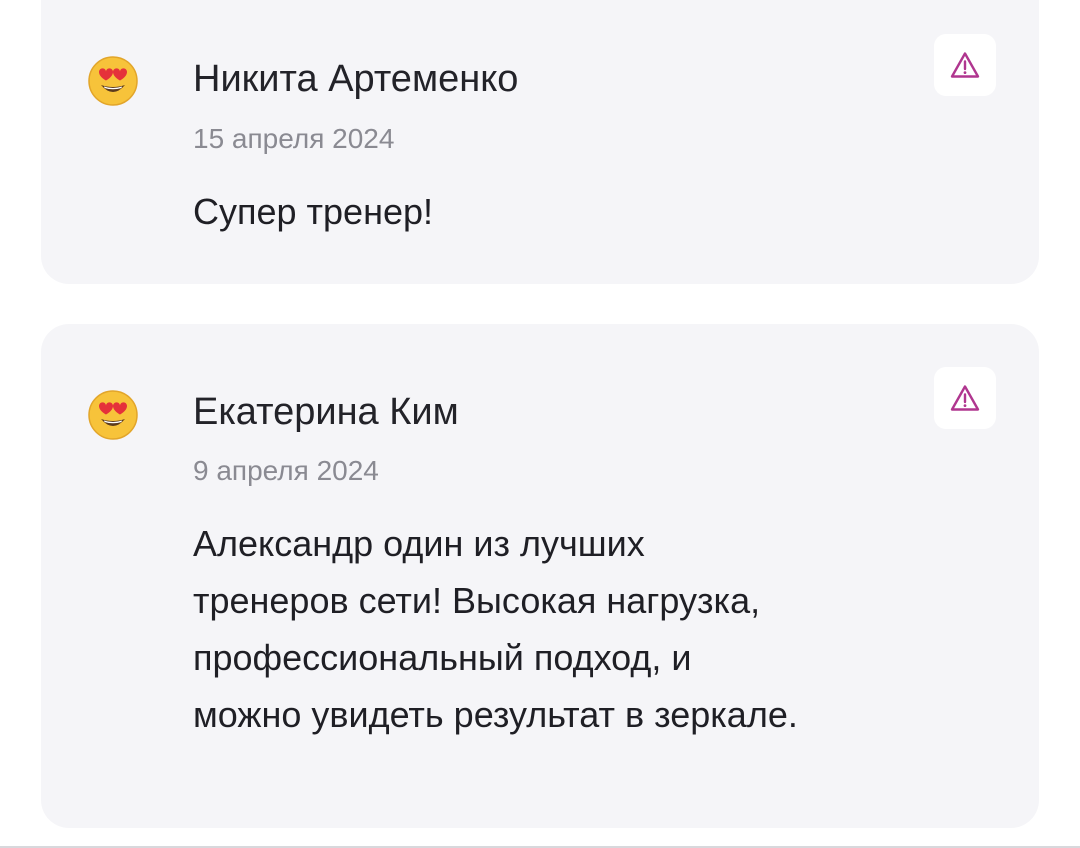 This screenshot has height=848, width=1080. What do you see at coordinates (313, 211) in the screenshot?
I see `review-text: Супер тренер!` at bounding box center [313, 211].